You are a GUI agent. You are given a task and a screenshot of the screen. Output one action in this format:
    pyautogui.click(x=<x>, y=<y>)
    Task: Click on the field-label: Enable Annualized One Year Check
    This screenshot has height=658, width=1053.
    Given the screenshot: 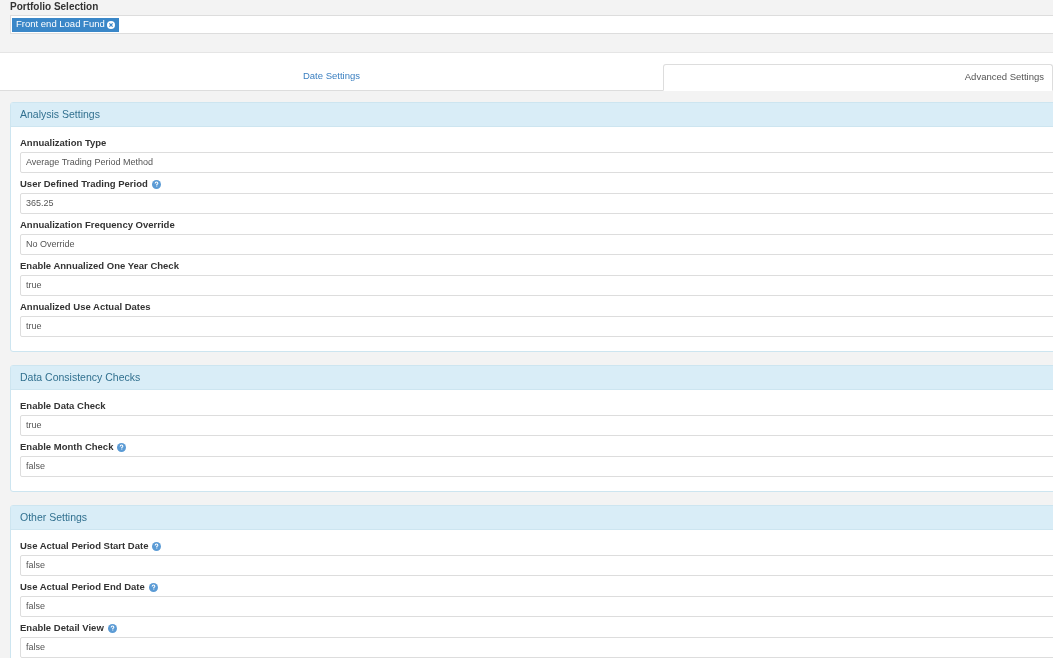 What is the action you would take?
    pyautogui.click(x=99, y=266)
    